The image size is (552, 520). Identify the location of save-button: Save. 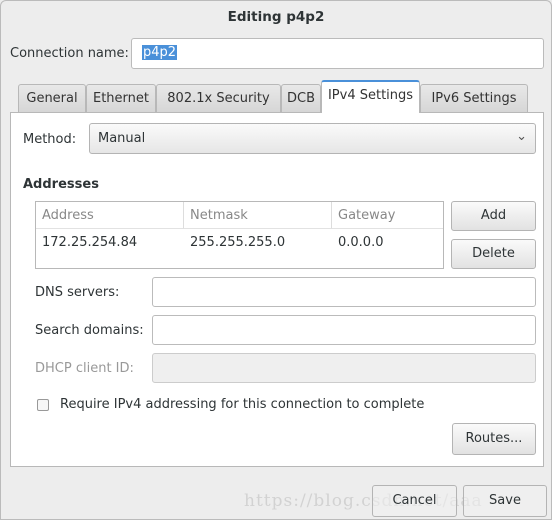
(505, 501).